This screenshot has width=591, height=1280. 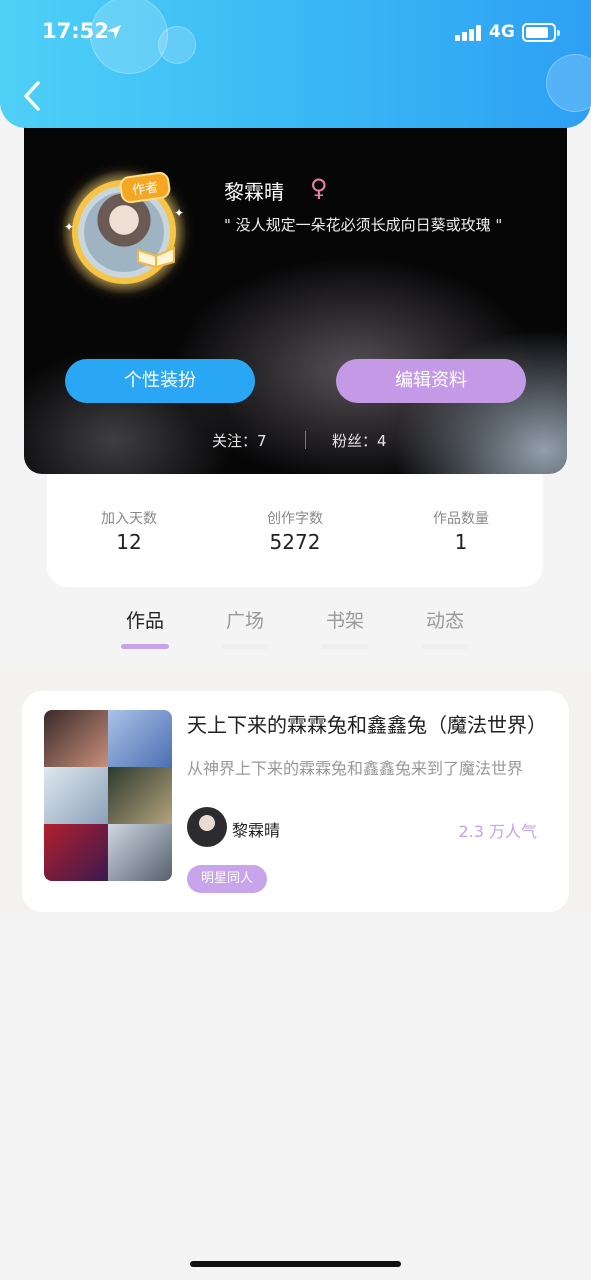 I want to click on stat-label: 创作字数, so click(x=295, y=519).